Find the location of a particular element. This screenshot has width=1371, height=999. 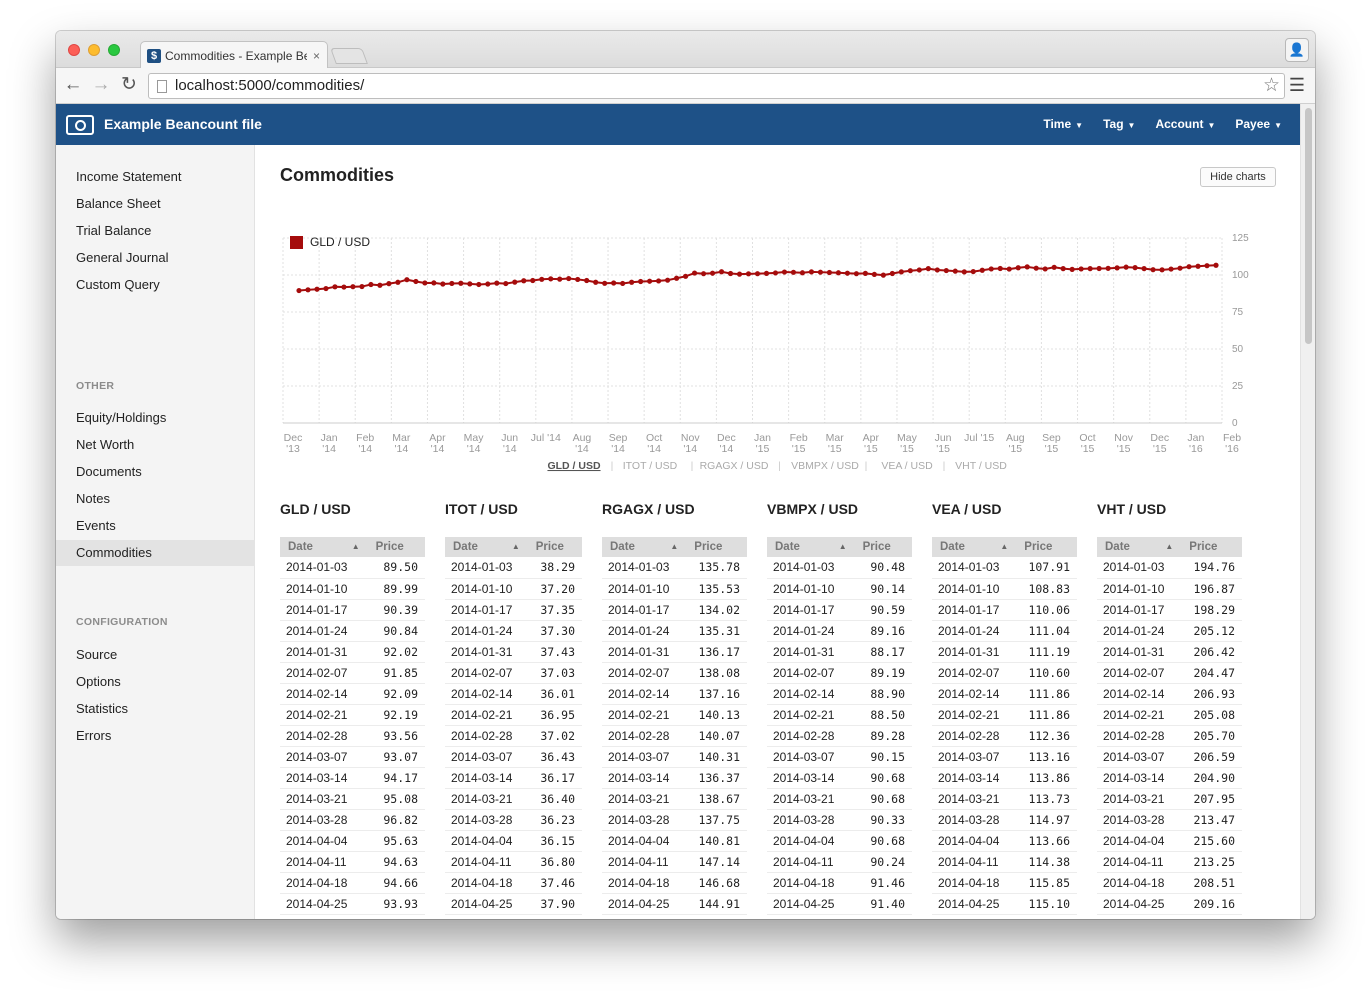

price-cell: 204.47 is located at coordinates (1211, 673).